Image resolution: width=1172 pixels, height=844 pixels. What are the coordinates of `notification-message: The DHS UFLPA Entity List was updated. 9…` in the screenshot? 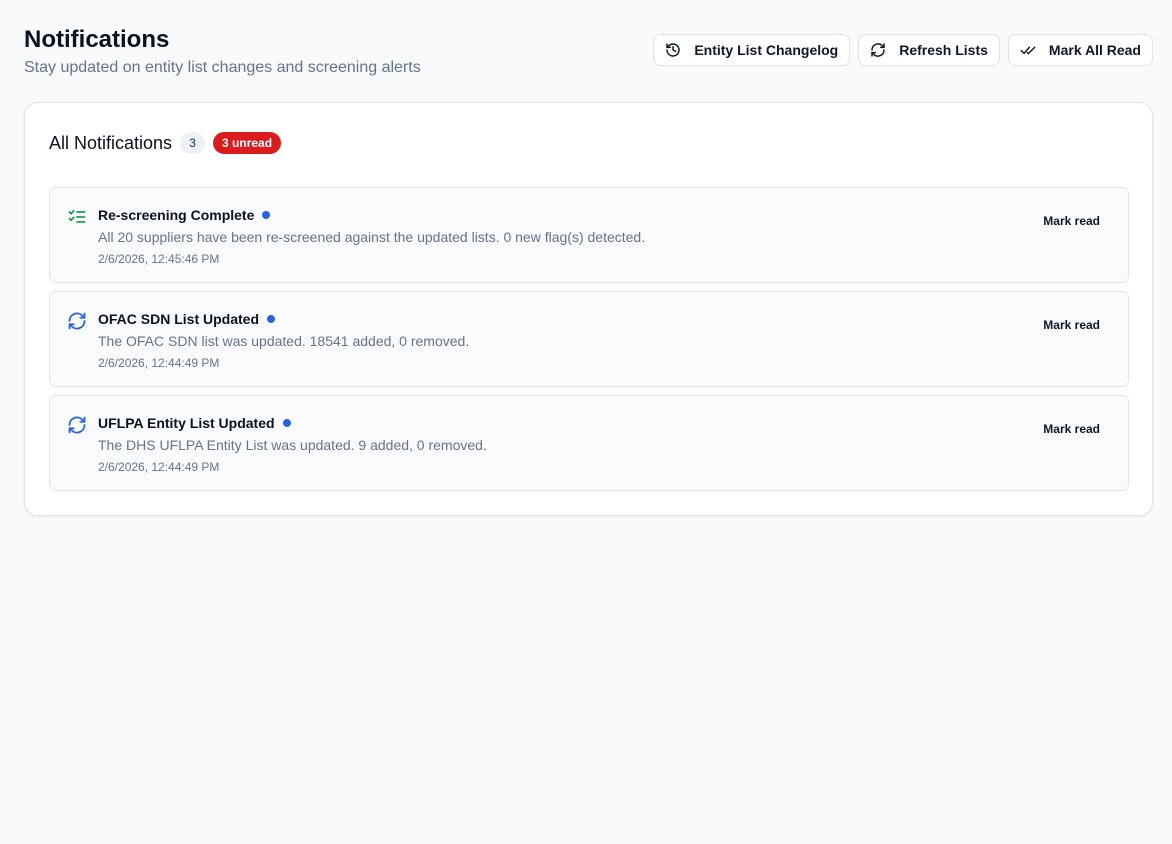 It's located at (292, 445).